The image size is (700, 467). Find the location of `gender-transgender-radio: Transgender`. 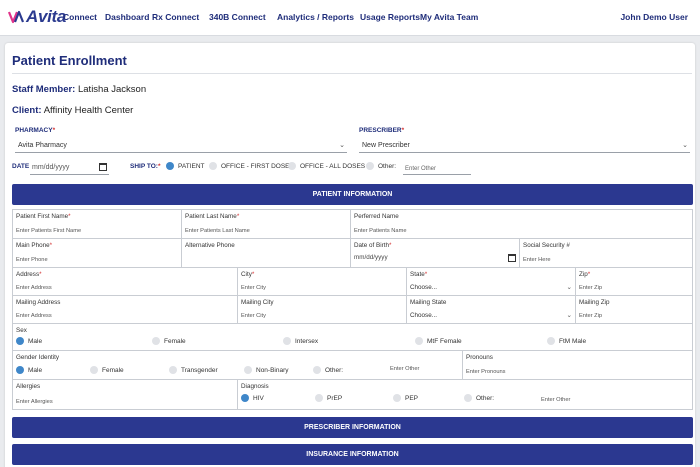

gender-transgender-radio: Transgender is located at coordinates (193, 370).